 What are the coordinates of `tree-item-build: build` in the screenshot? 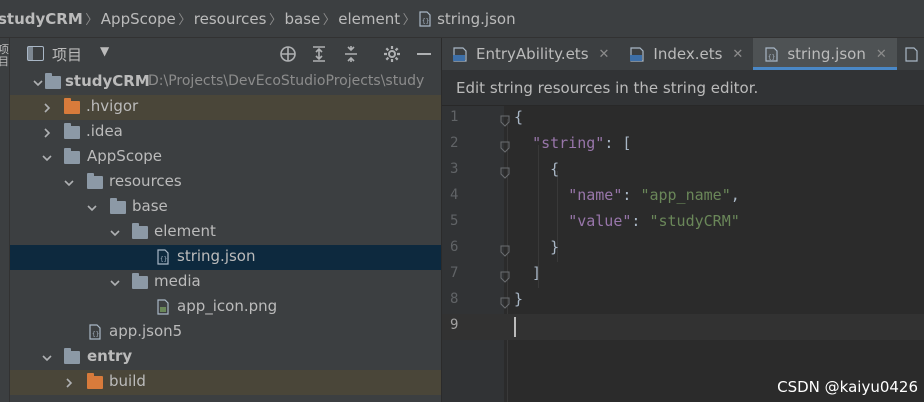 It's located at (225, 382).